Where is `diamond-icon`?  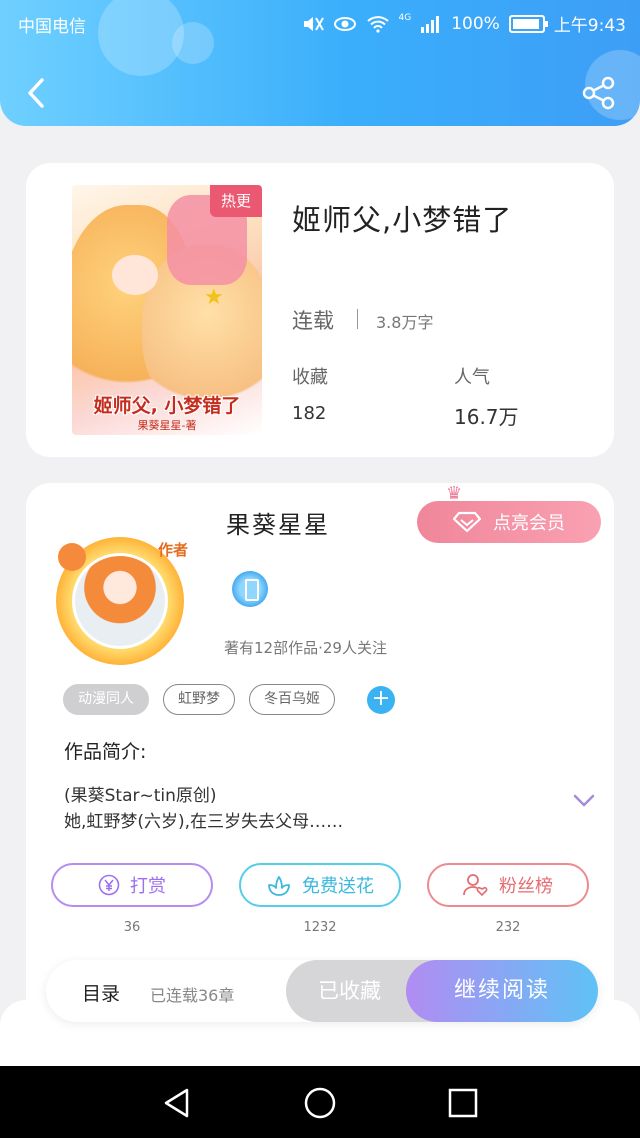
diamond-icon is located at coordinates (467, 522).